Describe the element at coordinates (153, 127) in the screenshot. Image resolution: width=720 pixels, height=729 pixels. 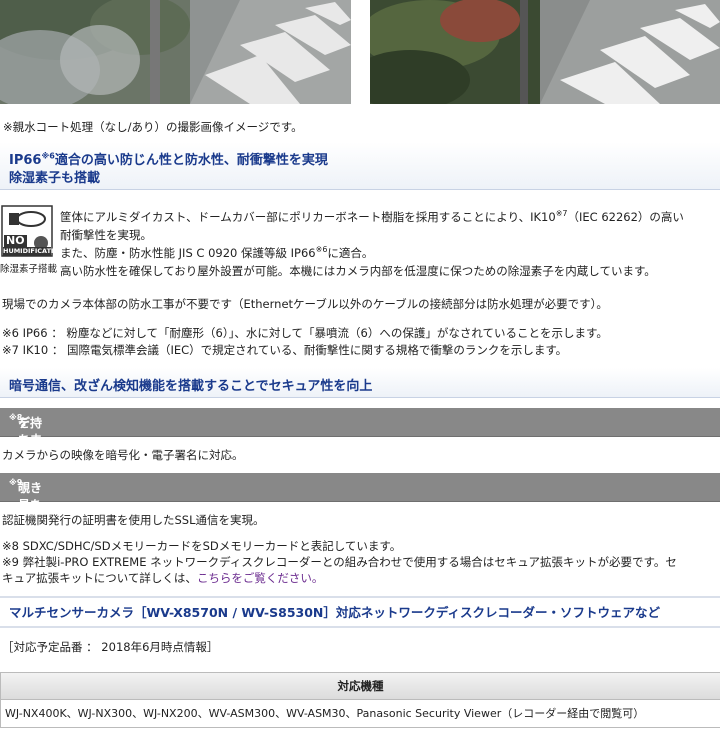
I see `photo-caption: ※親水コート処理（なし/あり）の撮影画像イメージです。` at that location.